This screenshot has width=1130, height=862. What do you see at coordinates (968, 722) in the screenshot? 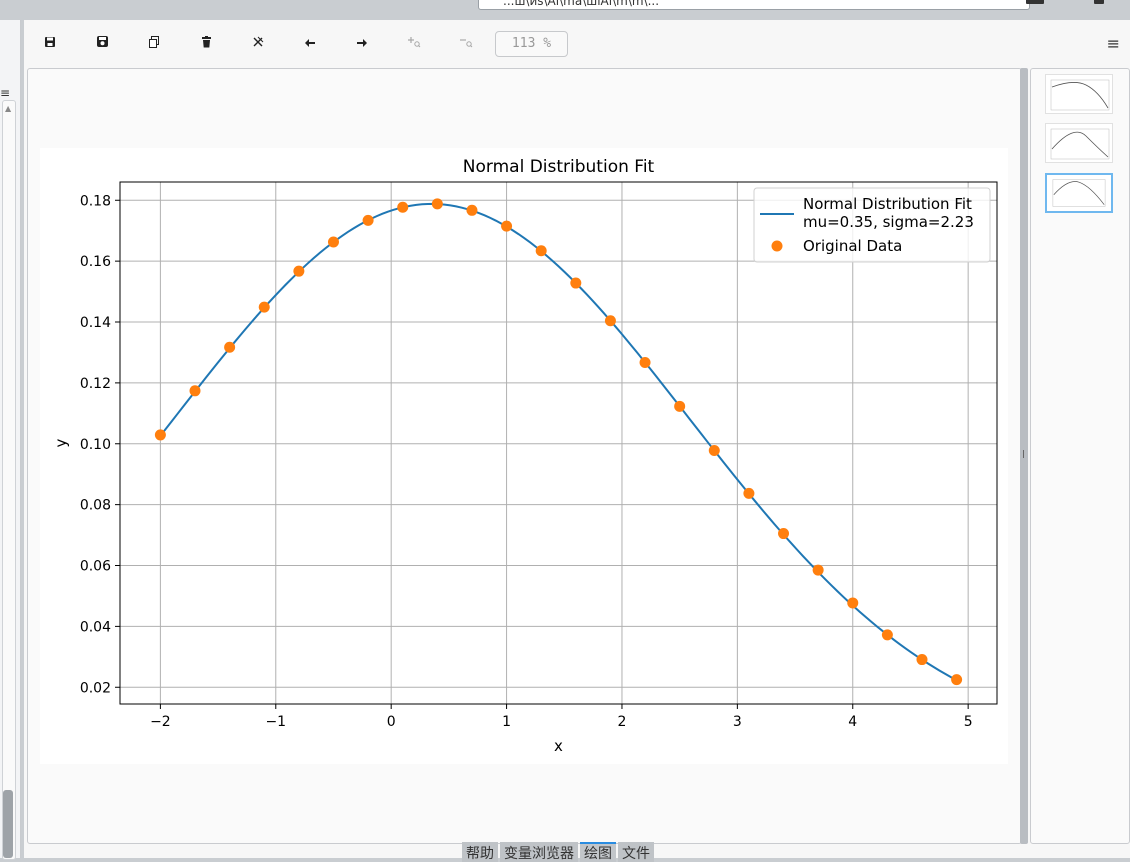
I see `x-tick-label: 5` at bounding box center [968, 722].